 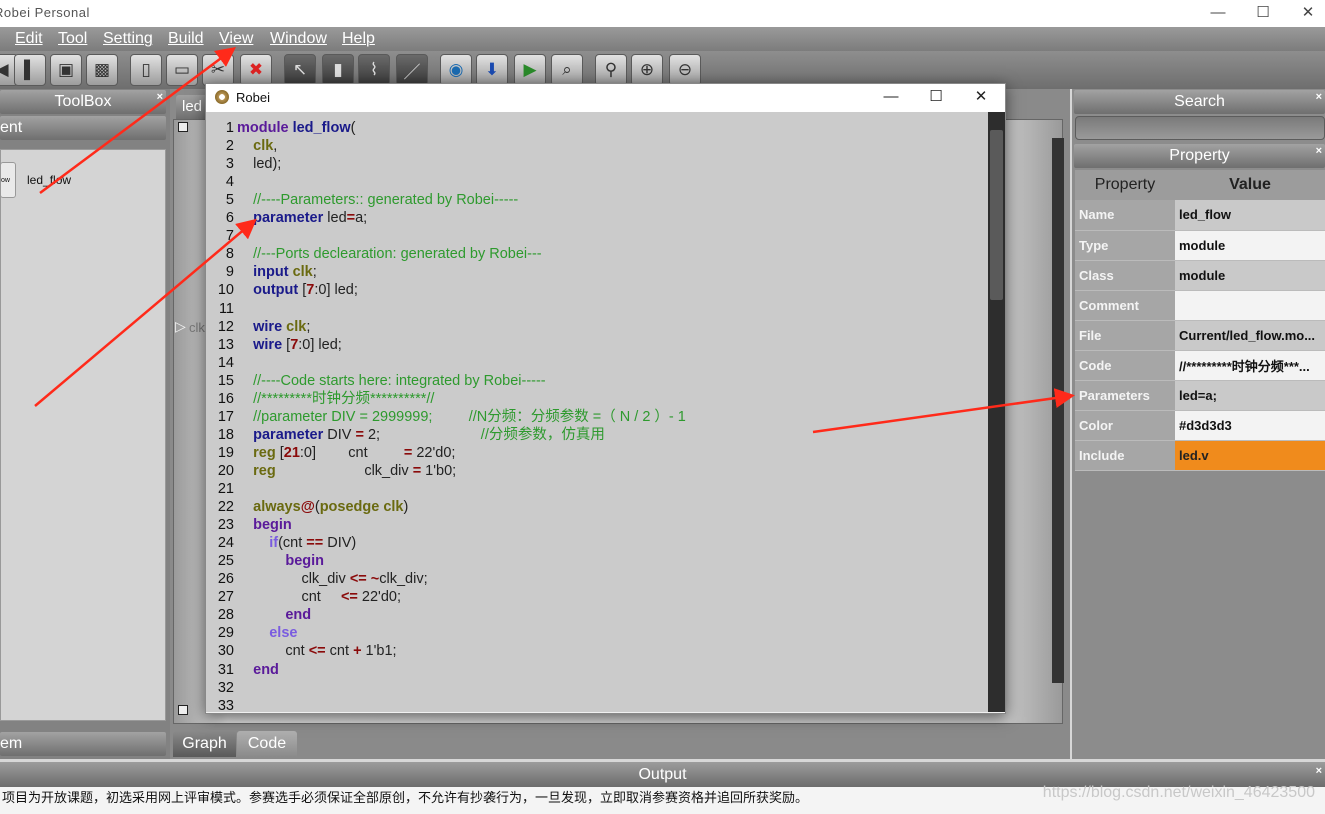 I want to click on line-number: 20, so click(x=225, y=470).